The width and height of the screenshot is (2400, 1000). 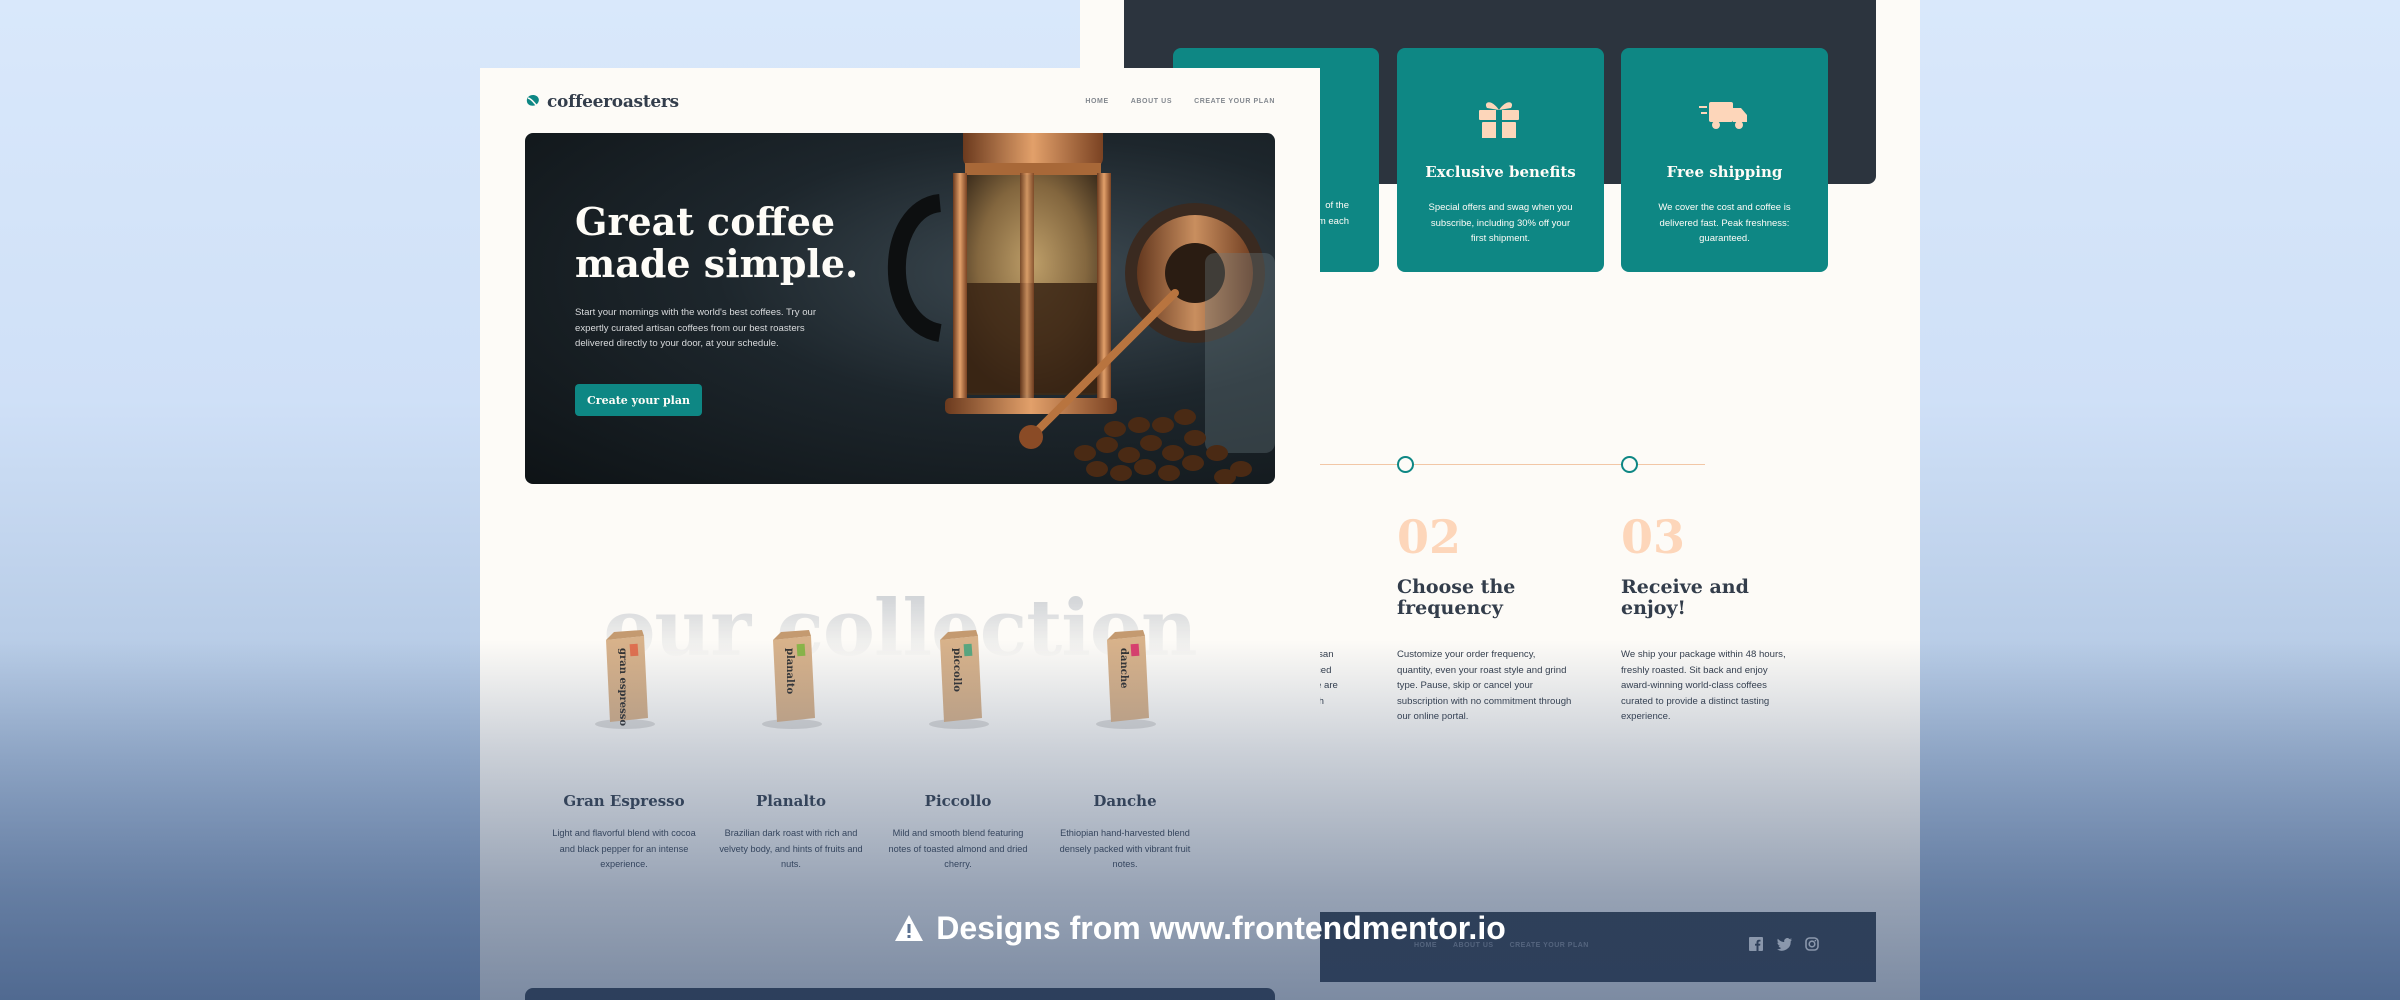 What do you see at coordinates (624, 801) in the screenshot?
I see `coffee-name: Gran Espresso` at bounding box center [624, 801].